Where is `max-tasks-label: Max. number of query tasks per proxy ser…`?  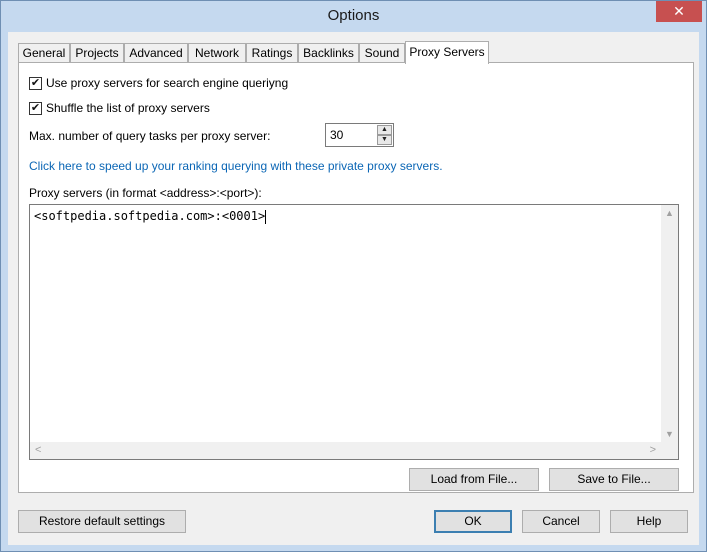
max-tasks-label: Max. number of query tasks per proxy ser… is located at coordinates (150, 136).